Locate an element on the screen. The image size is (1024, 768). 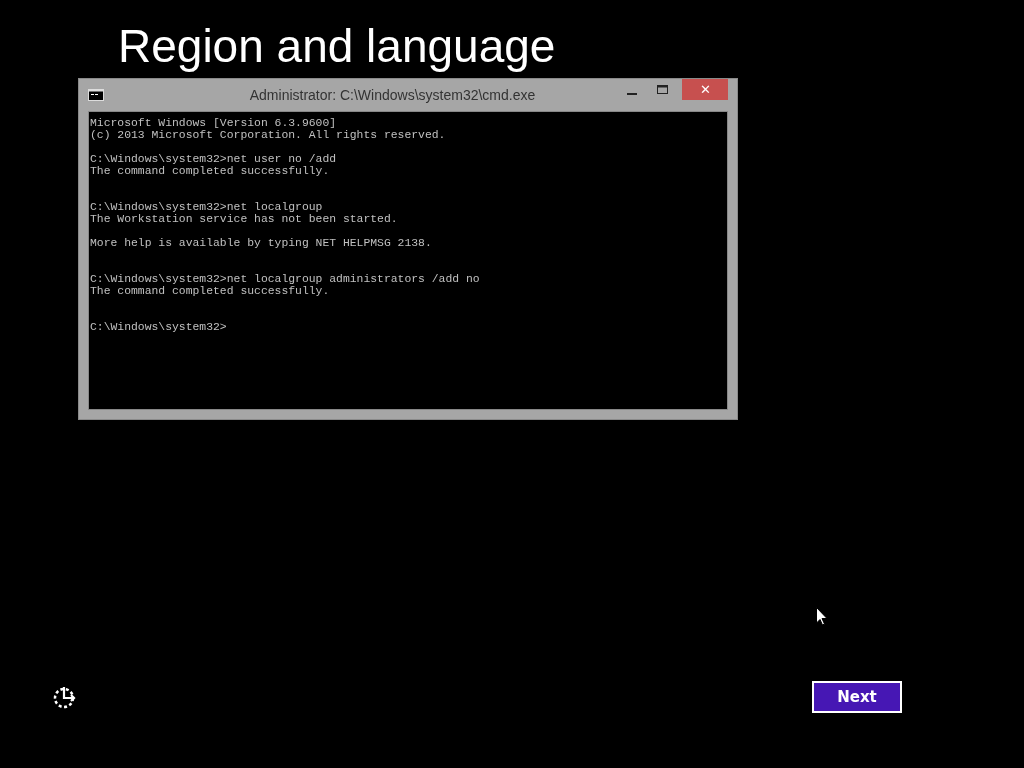
maximize-icon is located at coordinates (662, 89).